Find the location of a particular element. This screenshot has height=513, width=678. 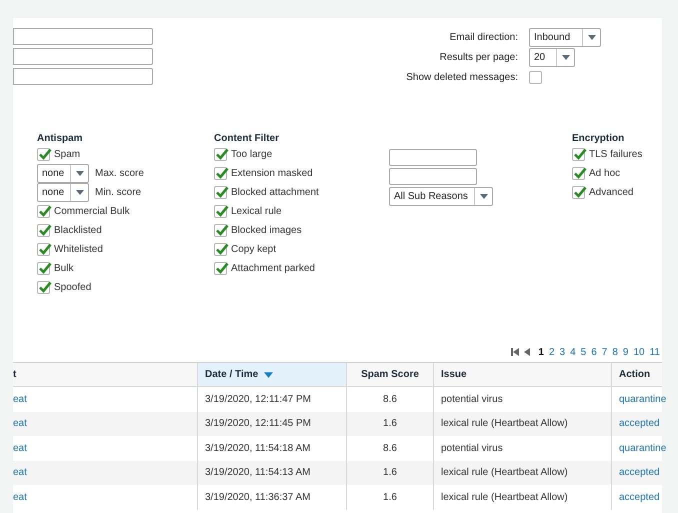

section-title: Encryption is located at coordinates (599, 139).